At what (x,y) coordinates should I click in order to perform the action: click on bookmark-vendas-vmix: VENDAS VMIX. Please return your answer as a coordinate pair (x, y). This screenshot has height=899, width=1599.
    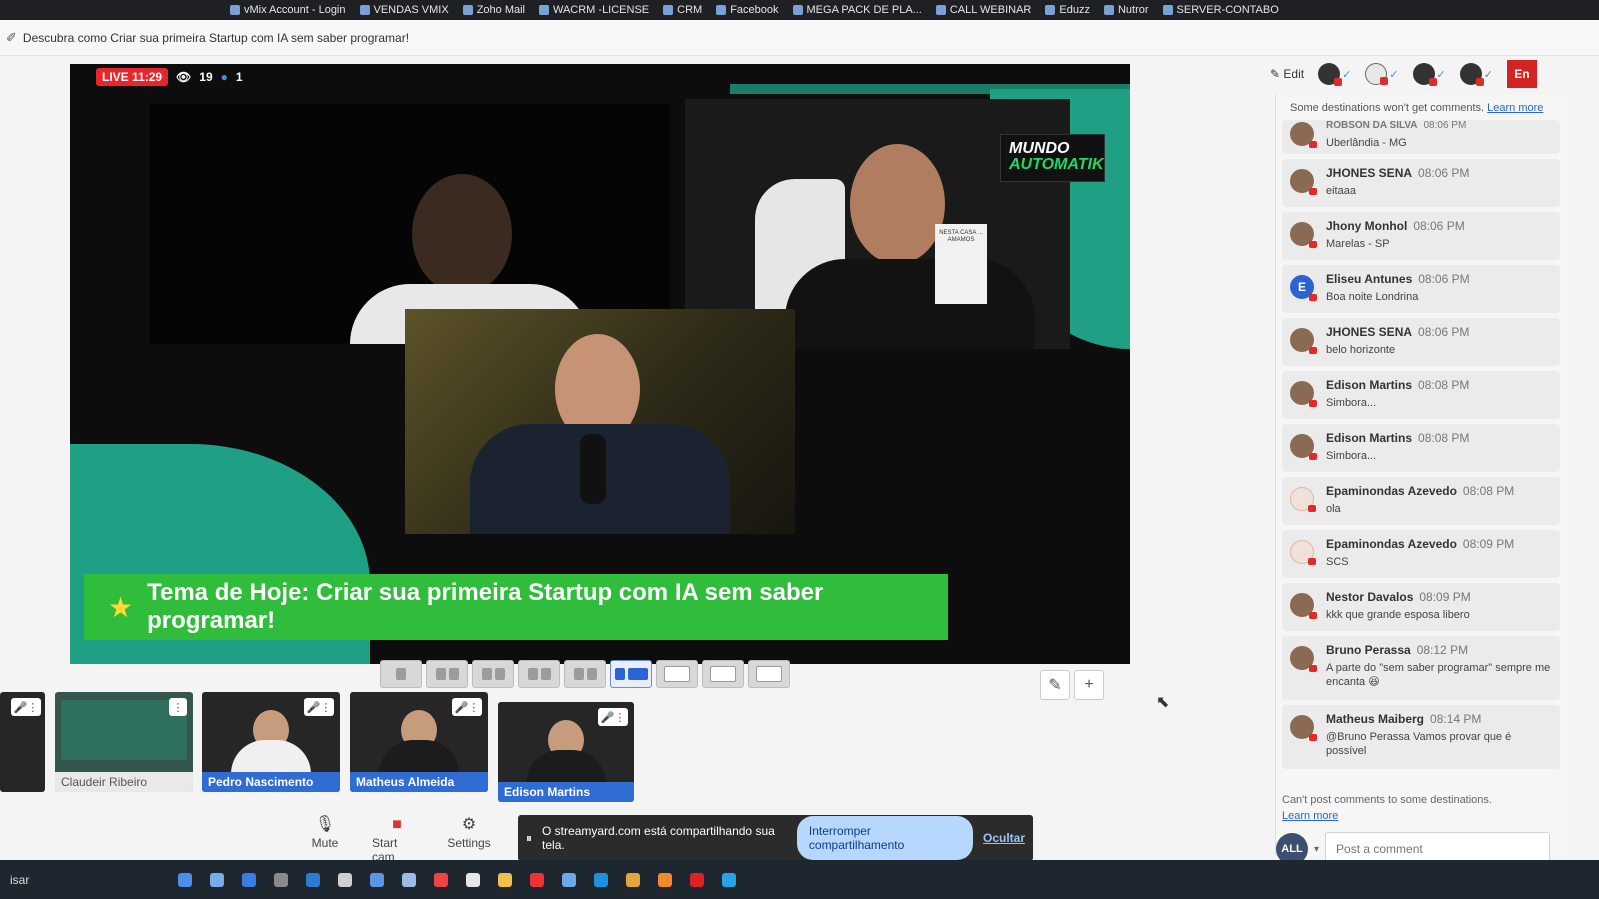
    Looking at the image, I should click on (404, 10).